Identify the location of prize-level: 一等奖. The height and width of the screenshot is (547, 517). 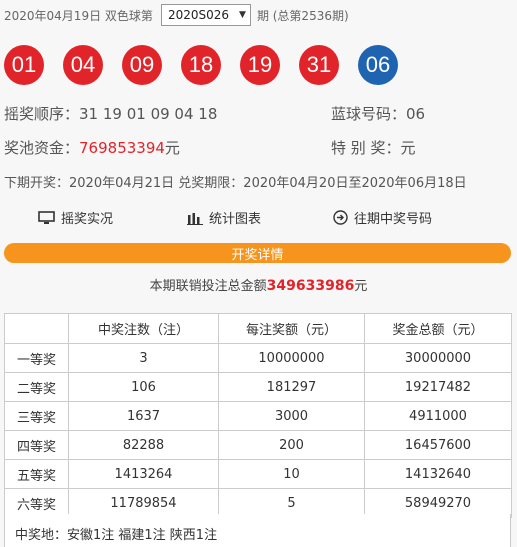
(36, 358).